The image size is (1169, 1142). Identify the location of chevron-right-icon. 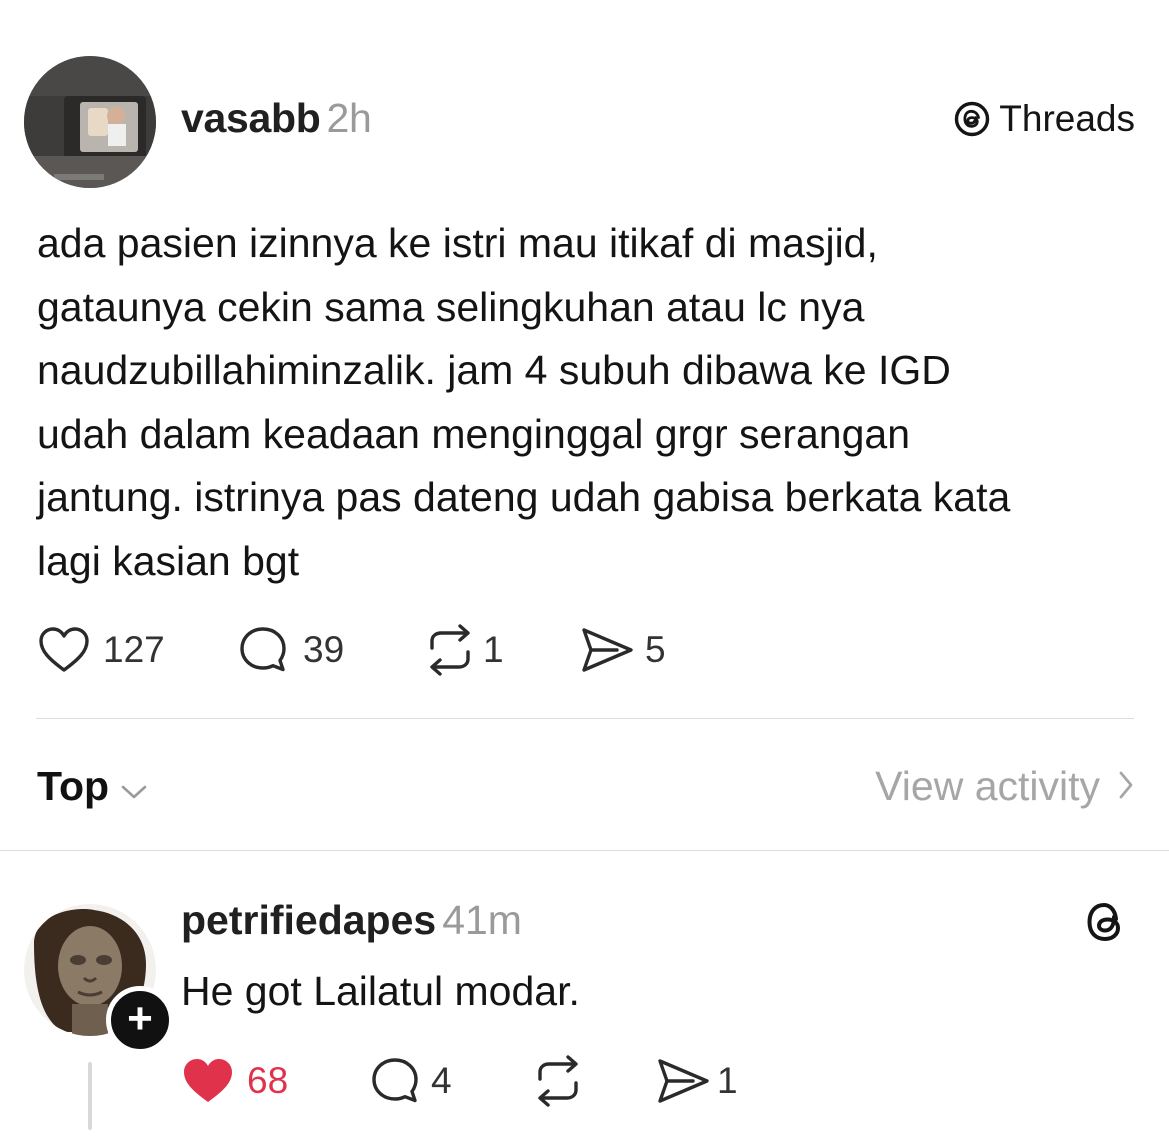
(1126, 786).